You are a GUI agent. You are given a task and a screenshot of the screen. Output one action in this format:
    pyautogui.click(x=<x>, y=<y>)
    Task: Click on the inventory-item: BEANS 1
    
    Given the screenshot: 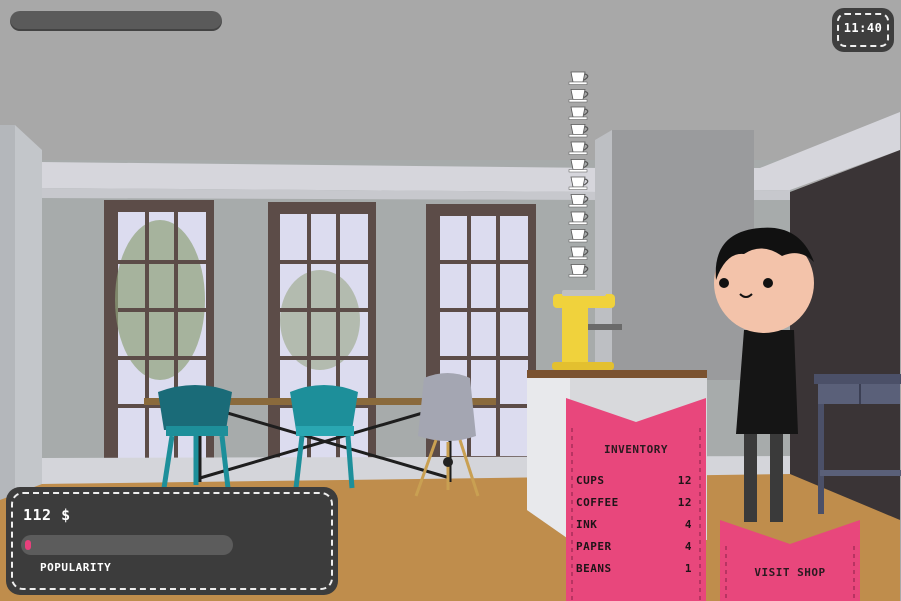 What is the action you would take?
    pyautogui.click(x=634, y=573)
    